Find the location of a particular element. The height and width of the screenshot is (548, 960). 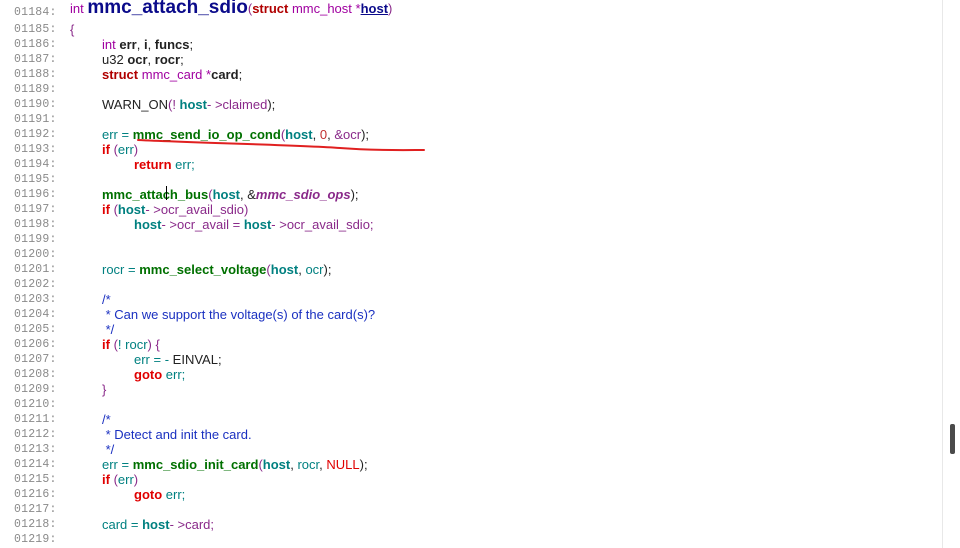

code-line: 01203: /* is located at coordinates (470, 299).